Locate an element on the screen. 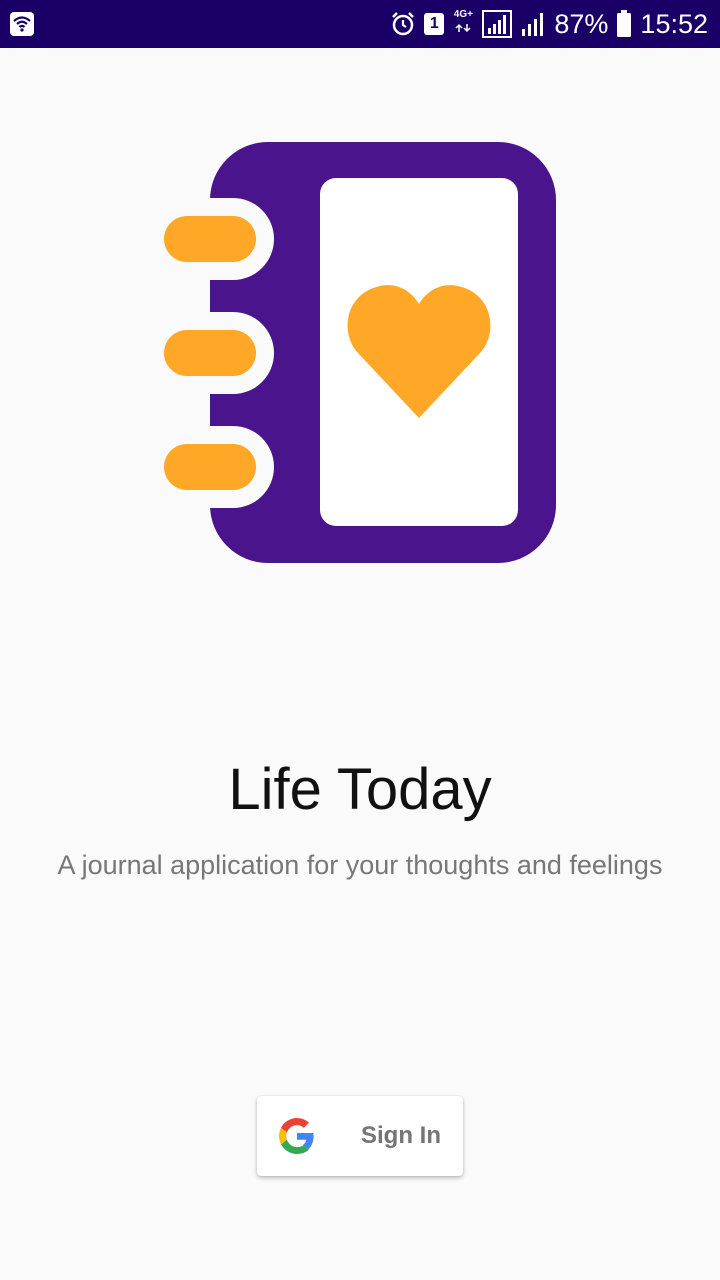  clock: 15:52 is located at coordinates (674, 23).